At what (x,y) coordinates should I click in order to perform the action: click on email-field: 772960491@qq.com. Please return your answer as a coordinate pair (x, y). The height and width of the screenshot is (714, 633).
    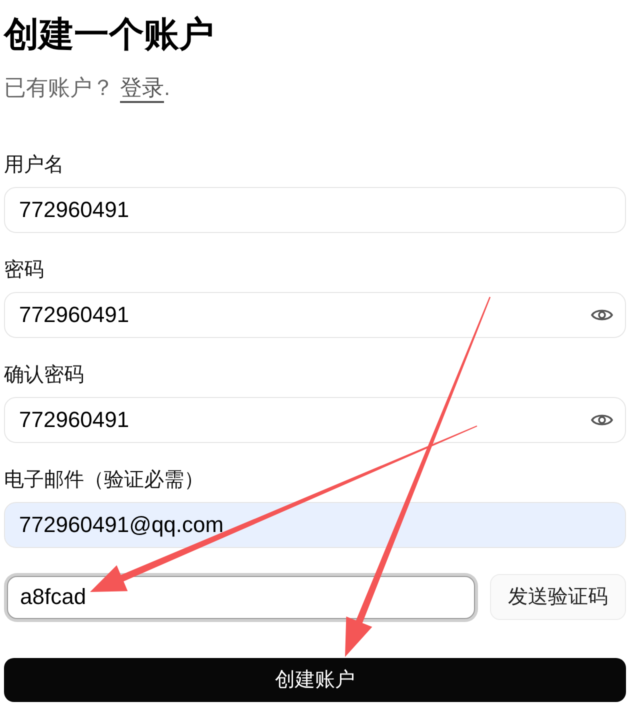
    Looking at the image, I should click on (315, 525).